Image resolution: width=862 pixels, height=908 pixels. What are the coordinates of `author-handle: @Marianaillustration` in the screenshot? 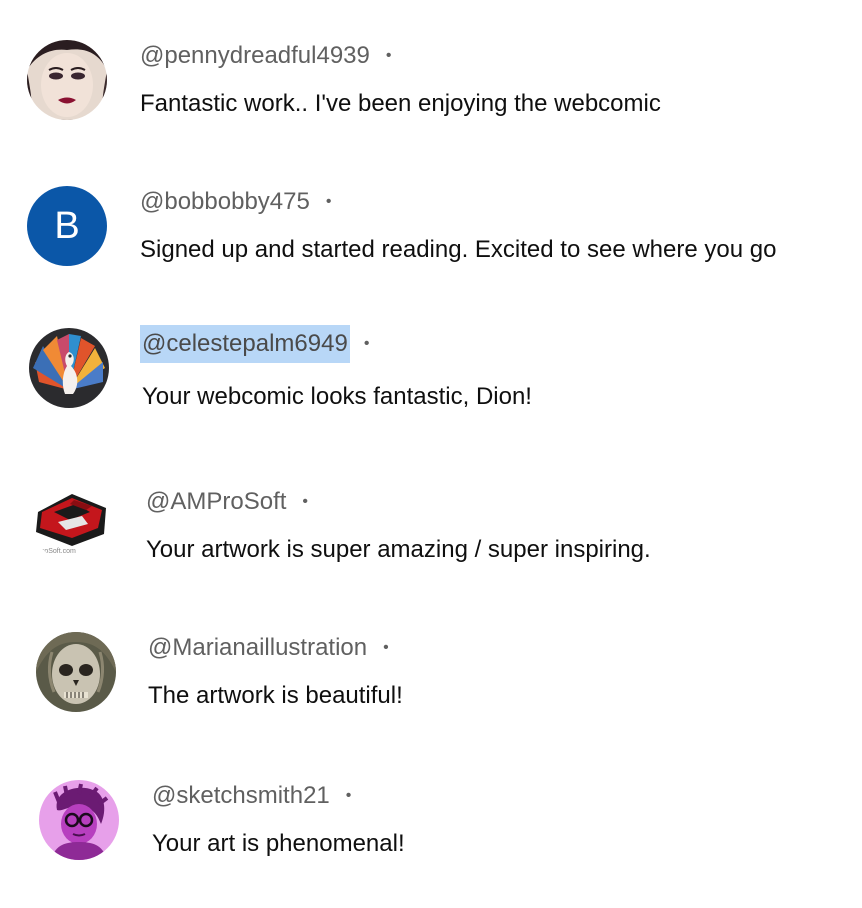 It's located at (257, 648).